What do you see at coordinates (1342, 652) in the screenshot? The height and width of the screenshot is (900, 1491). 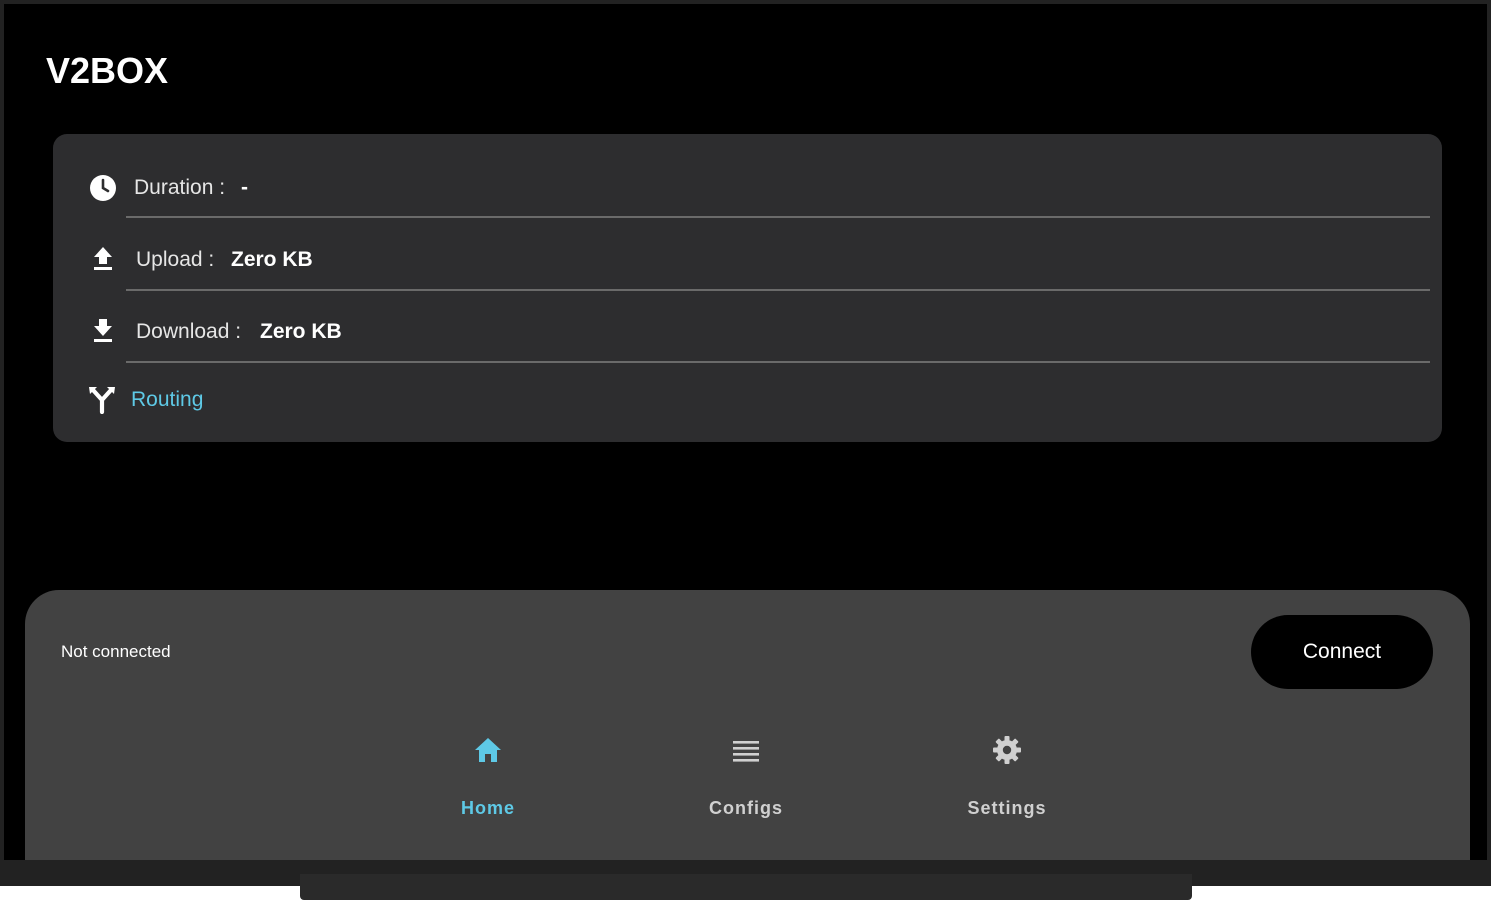 I see `connect-button: Connect` at bounding box center [1342, 652].